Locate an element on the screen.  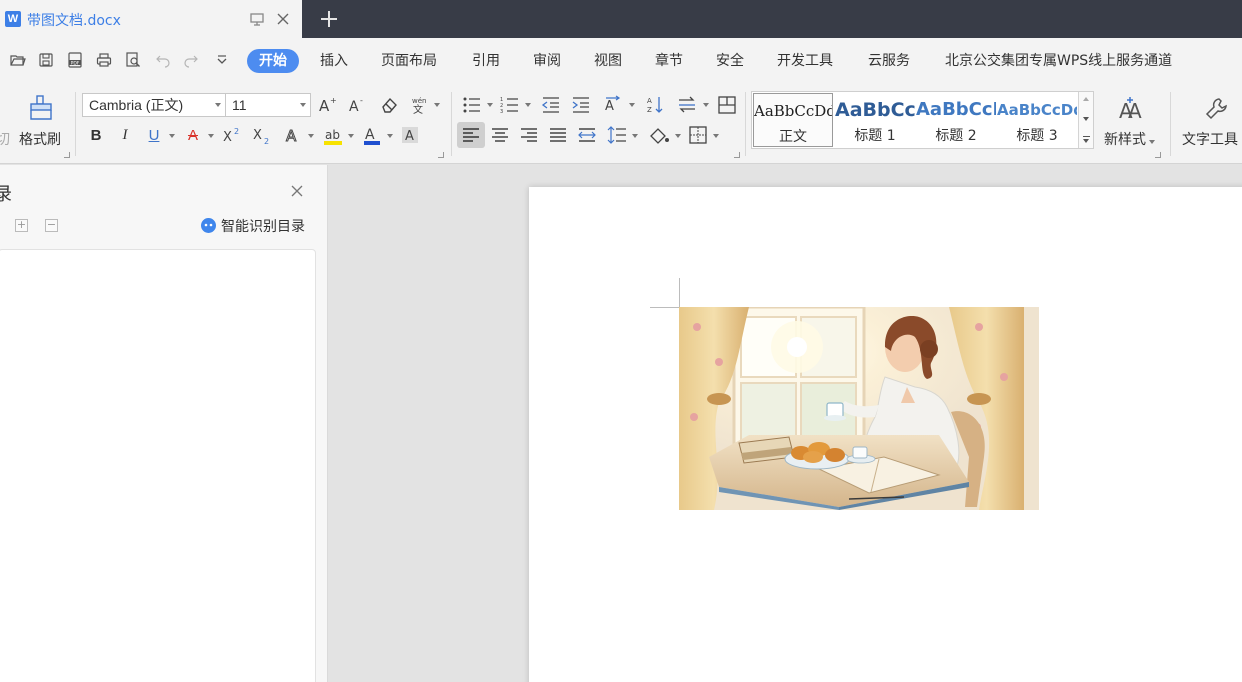
cut-label: 切 is located at coordinates (5, 139).